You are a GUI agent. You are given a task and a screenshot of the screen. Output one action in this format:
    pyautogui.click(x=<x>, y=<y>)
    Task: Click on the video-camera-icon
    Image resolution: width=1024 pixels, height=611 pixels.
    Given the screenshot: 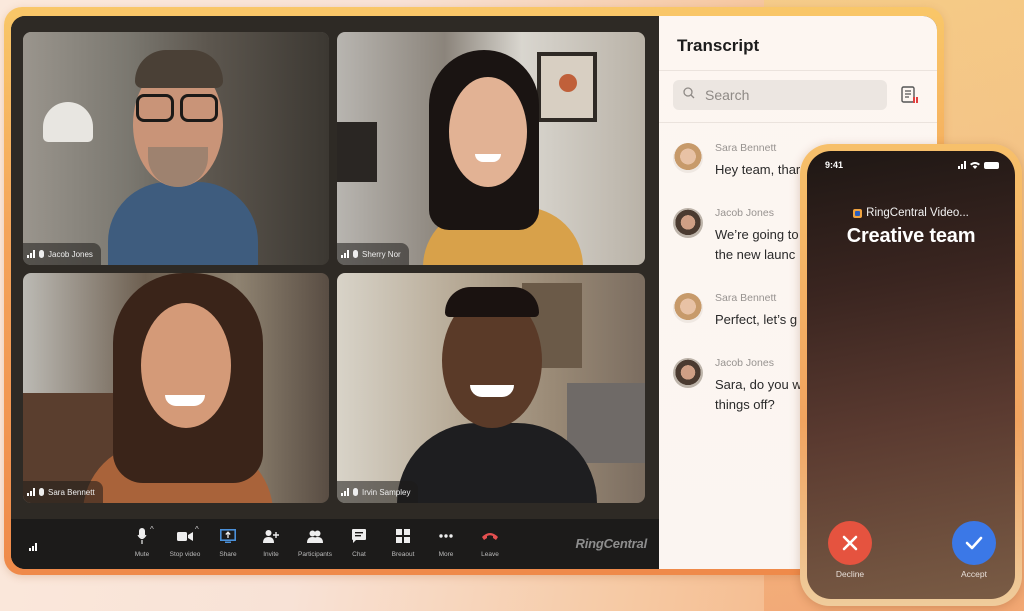 What is the action you would take?
    pyautogui.click(x=185, y=536)
    